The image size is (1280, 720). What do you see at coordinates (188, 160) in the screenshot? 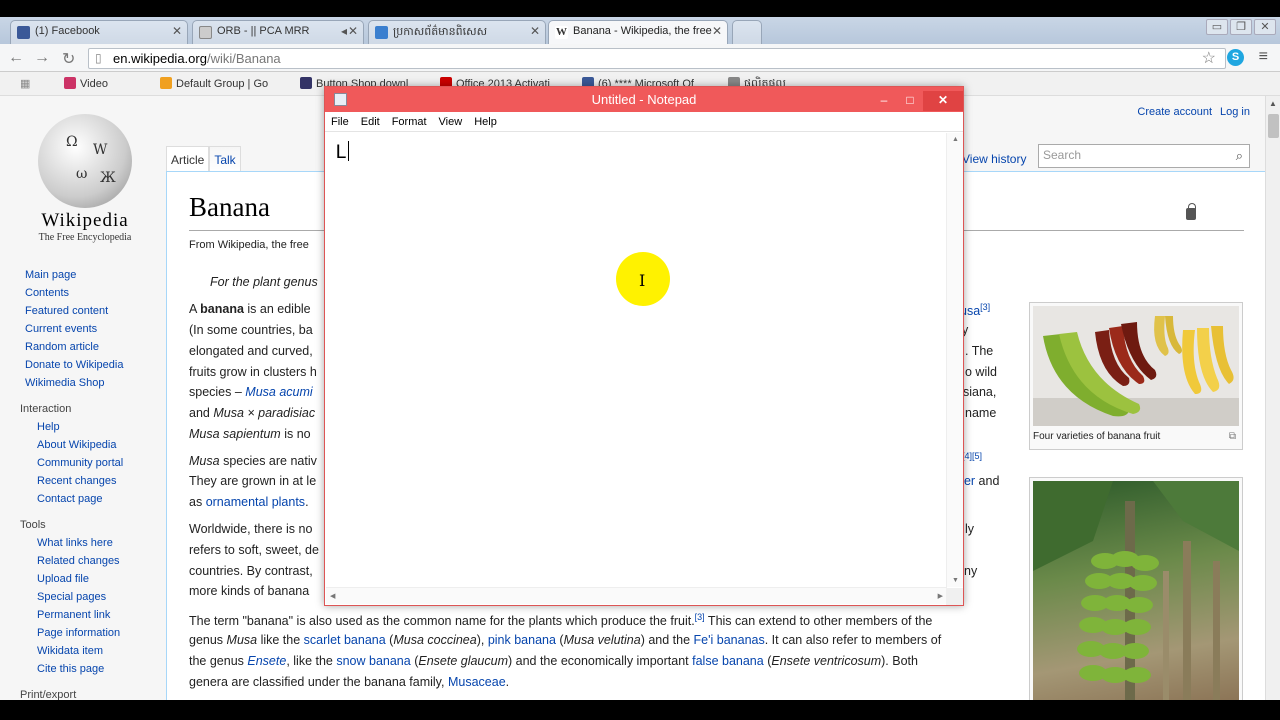
I see `tab-article: Article` at bounding box center [188, 160].